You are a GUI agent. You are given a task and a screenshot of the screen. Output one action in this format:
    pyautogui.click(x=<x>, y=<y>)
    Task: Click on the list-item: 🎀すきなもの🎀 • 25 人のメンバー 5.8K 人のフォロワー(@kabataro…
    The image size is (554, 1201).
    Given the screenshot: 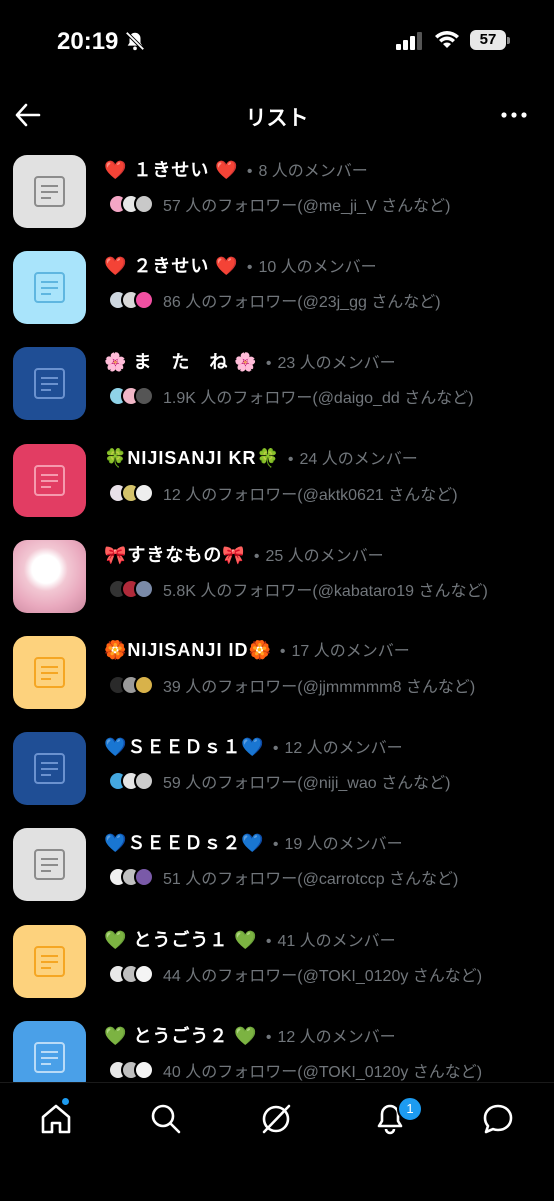 What is the action you would take?
    pyautogui.click(x=277, y=579)
    